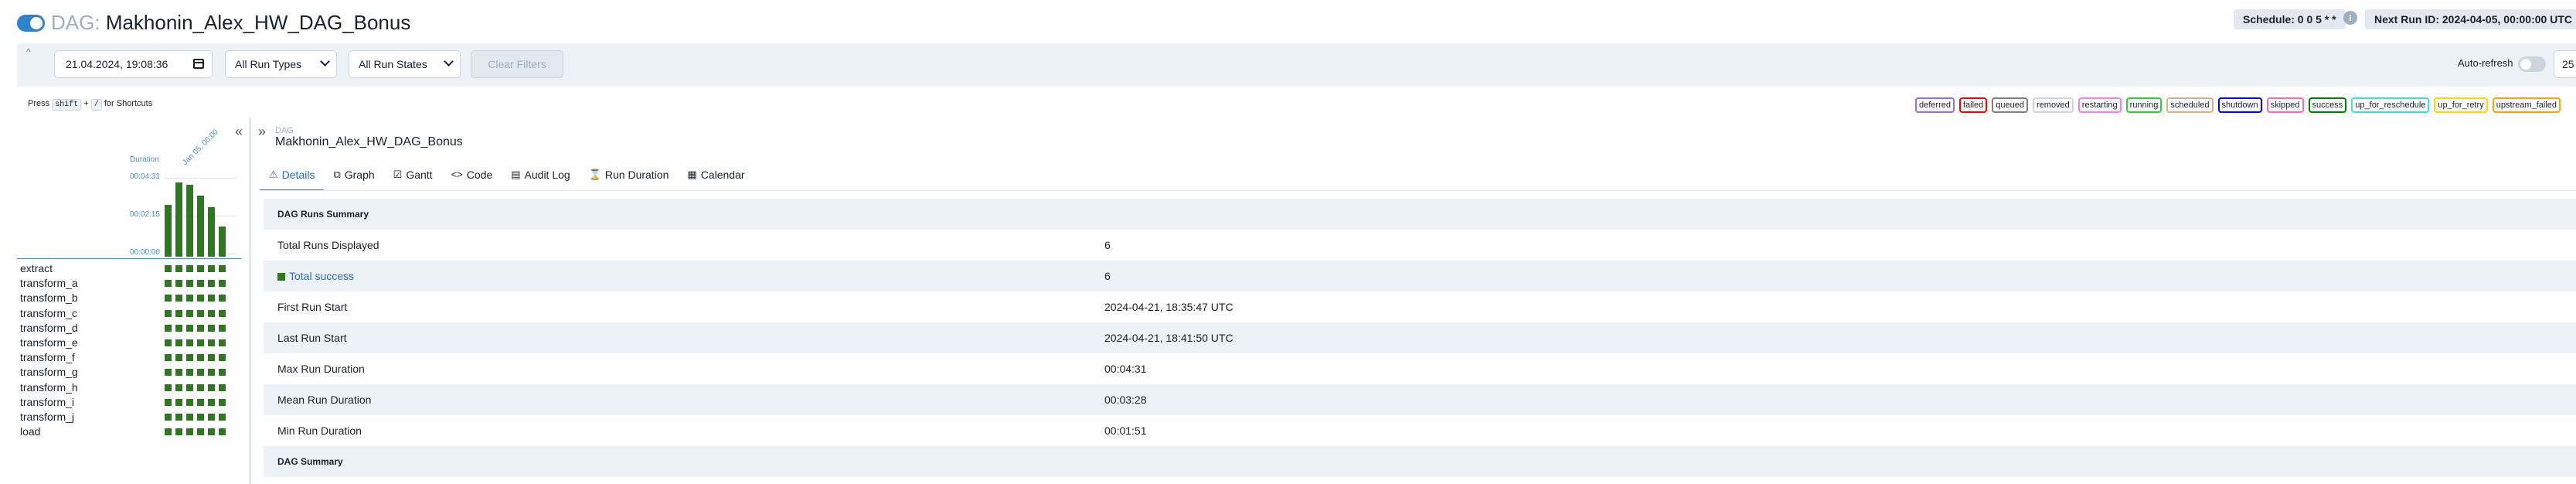 The height and width of the screenshot is (484, 2576). What do you see at coordinates (2099, 105) in the screenshot?
I see `legend-restarting: restarting` at bounding box center [2099, 105].